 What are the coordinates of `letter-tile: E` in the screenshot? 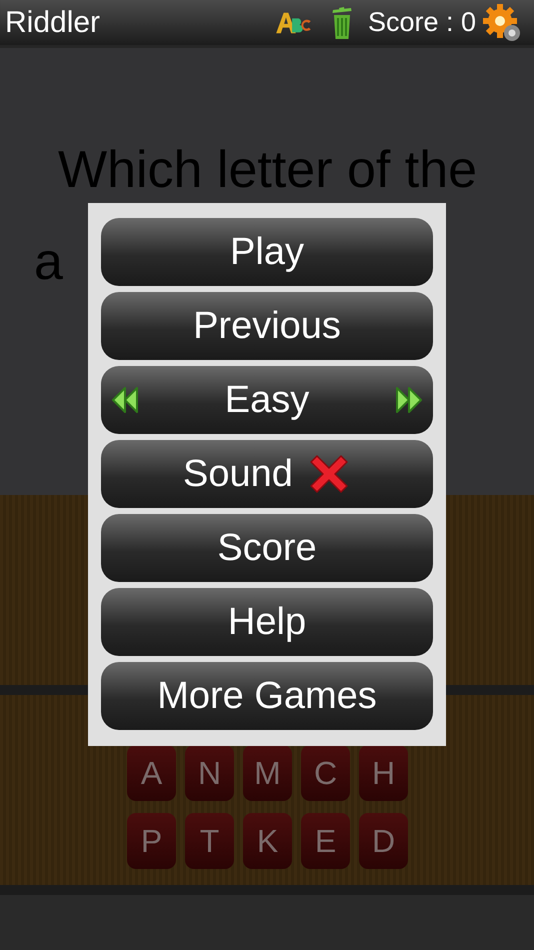 It's located at (325, 841).